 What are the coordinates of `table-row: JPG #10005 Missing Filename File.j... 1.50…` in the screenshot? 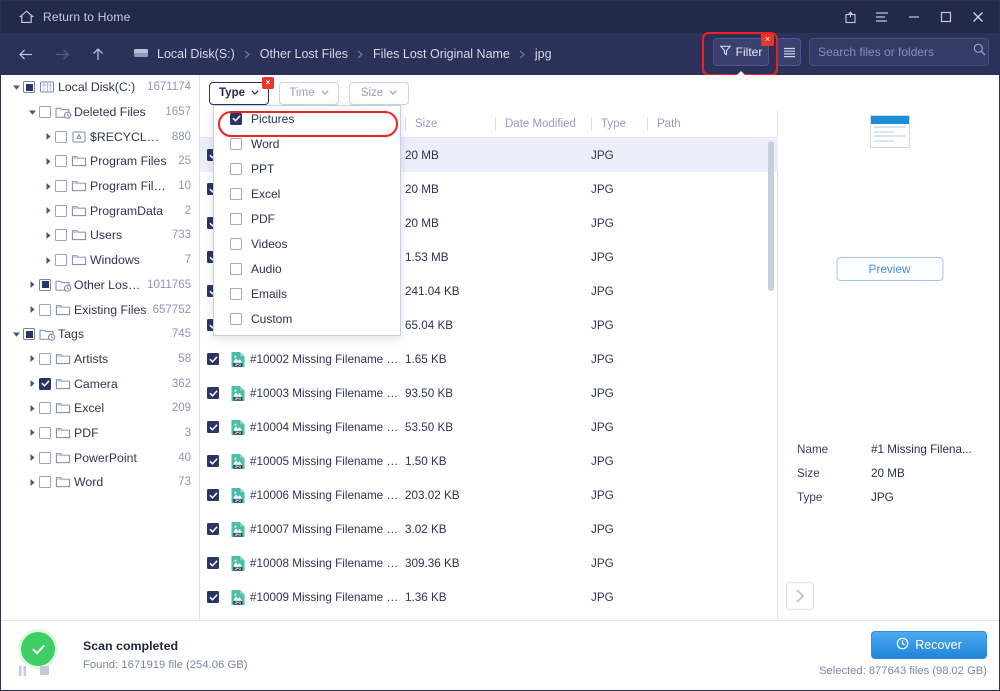 It's located at (489, 461).